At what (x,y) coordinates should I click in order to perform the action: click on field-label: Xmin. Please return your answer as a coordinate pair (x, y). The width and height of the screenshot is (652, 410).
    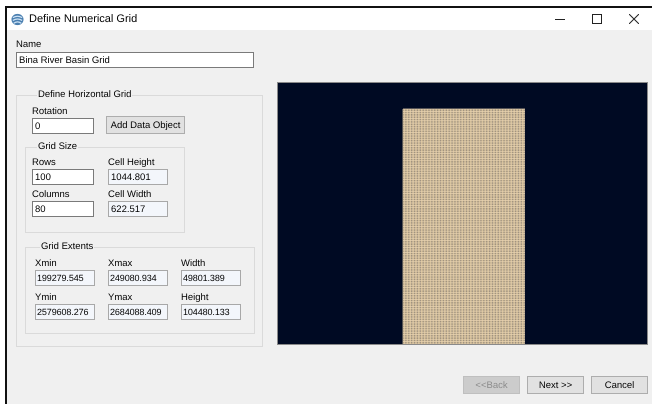
    Looking at the image, I should click on (46, 263).